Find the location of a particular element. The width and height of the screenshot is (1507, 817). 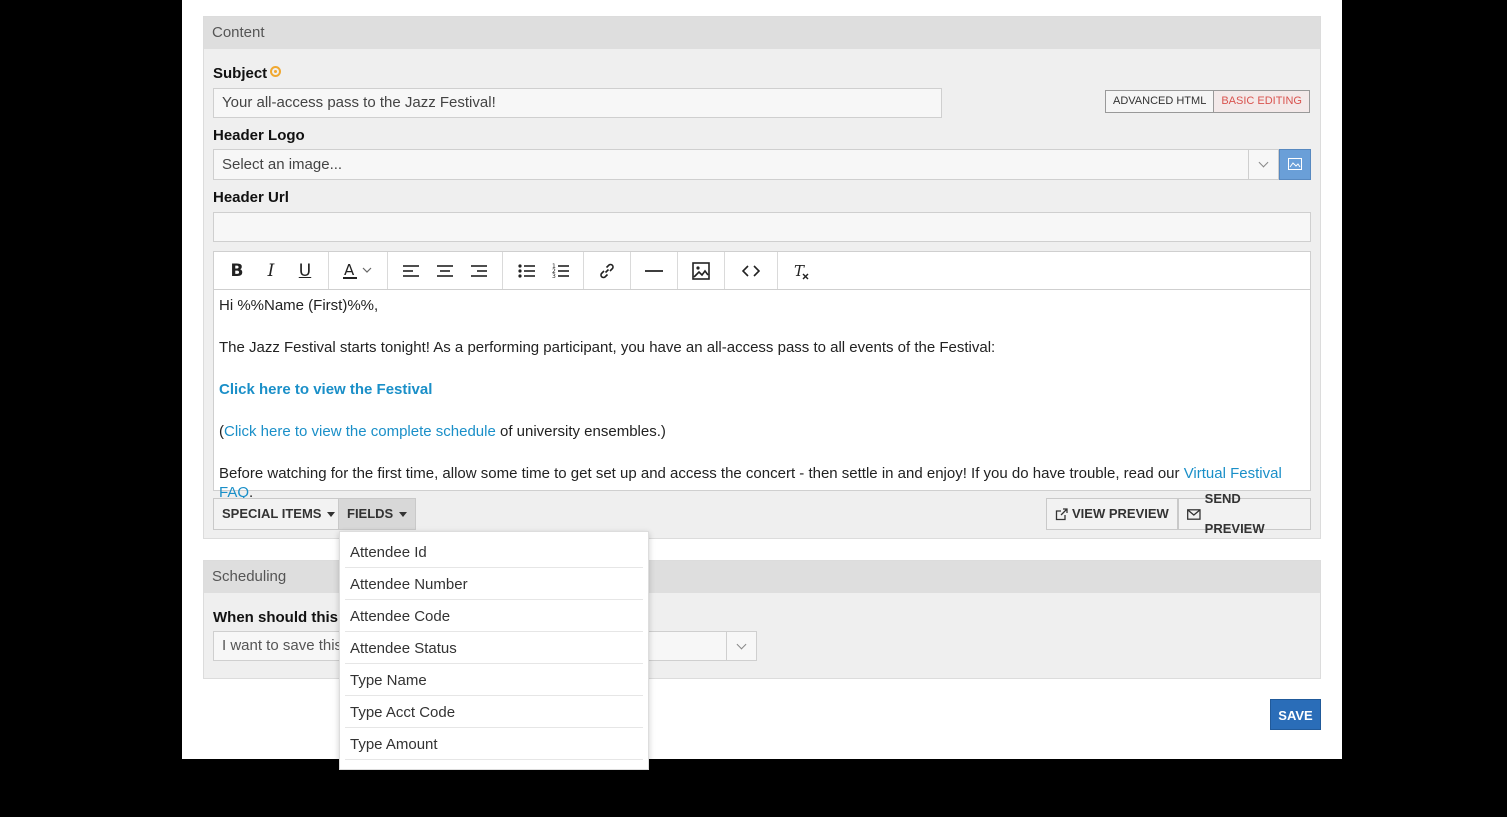

send-preview-button: SEND PREVIEW is located at coordinates (1244, 513).